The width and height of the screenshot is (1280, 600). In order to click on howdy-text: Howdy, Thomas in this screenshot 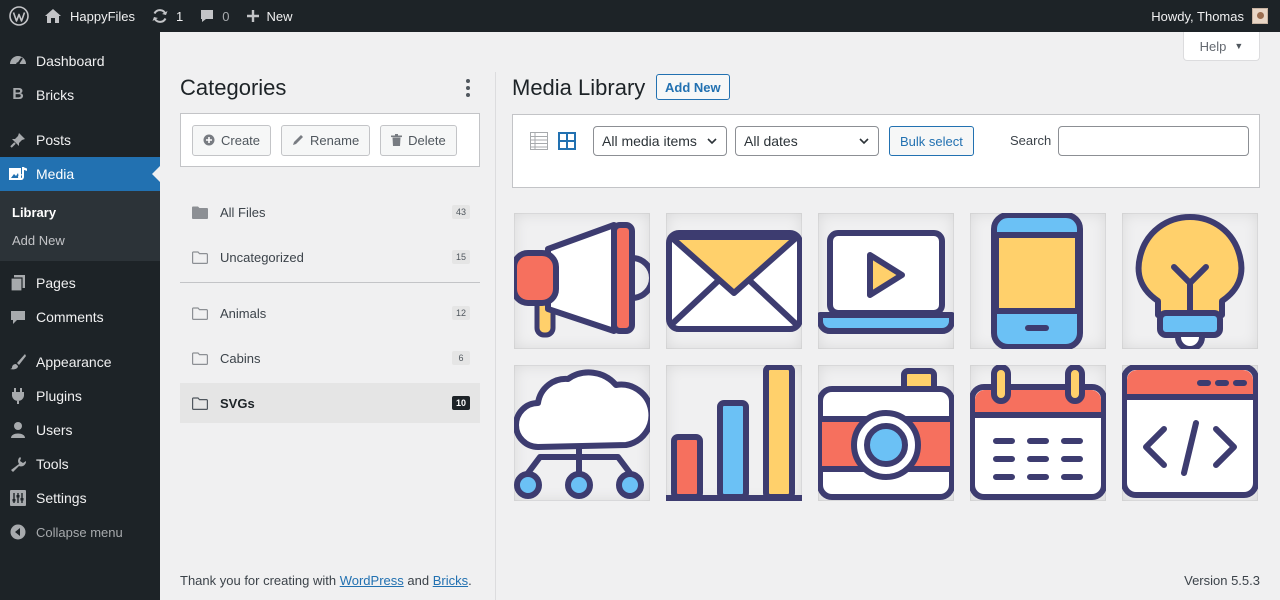, I will do `click(1197, 16)`.